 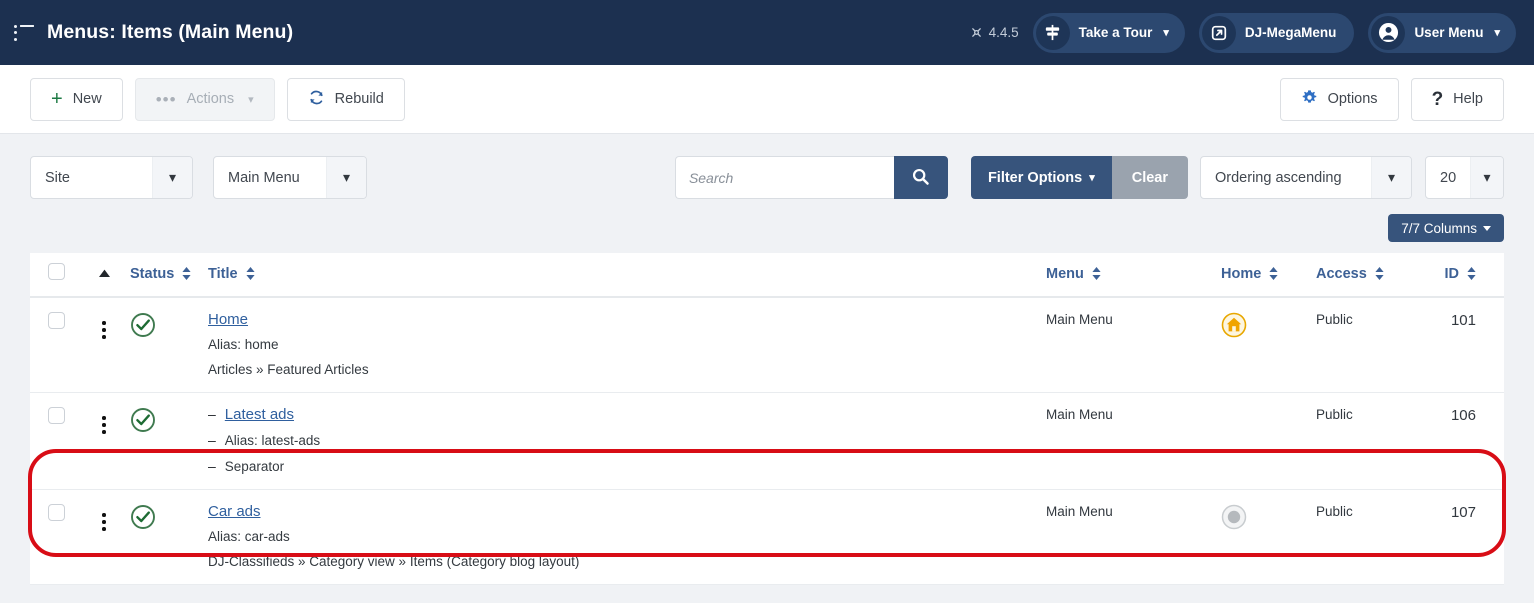 I want to click on th-title-label: Title, so click(x=223, y=273).